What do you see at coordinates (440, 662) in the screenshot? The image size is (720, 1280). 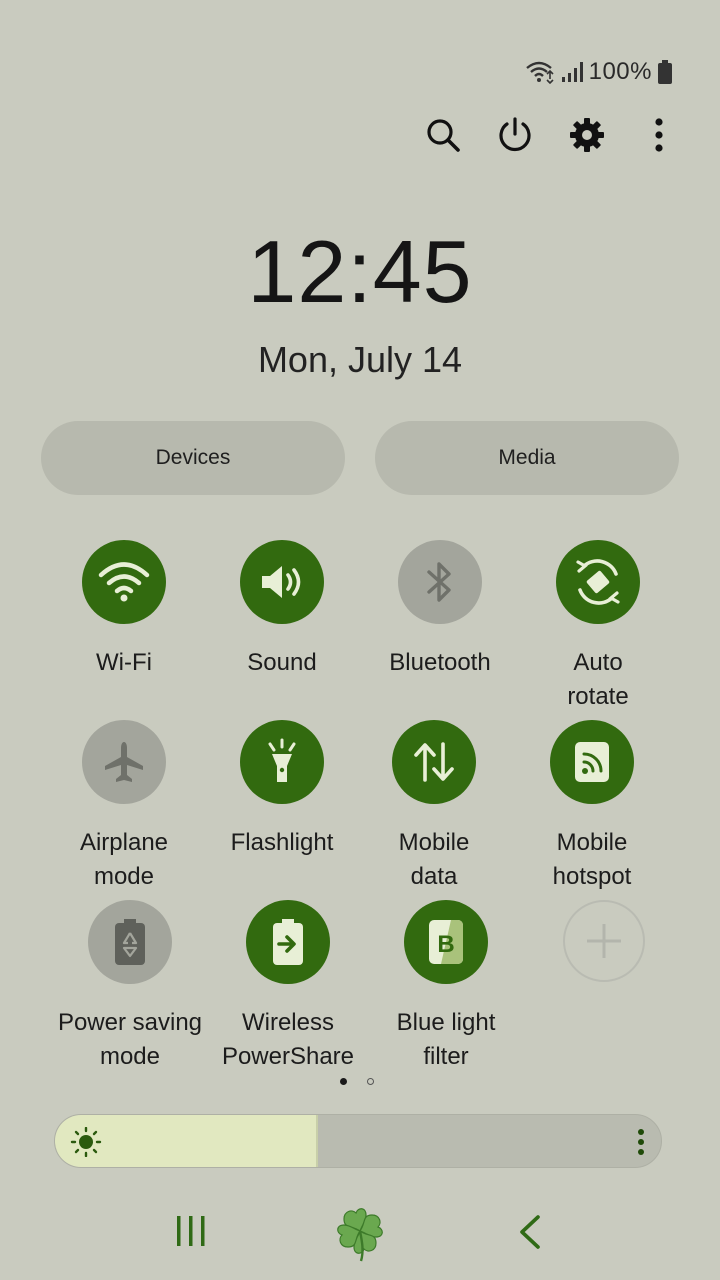 I see `tile-label: Bluetooth` at bounding box center [440, 662].